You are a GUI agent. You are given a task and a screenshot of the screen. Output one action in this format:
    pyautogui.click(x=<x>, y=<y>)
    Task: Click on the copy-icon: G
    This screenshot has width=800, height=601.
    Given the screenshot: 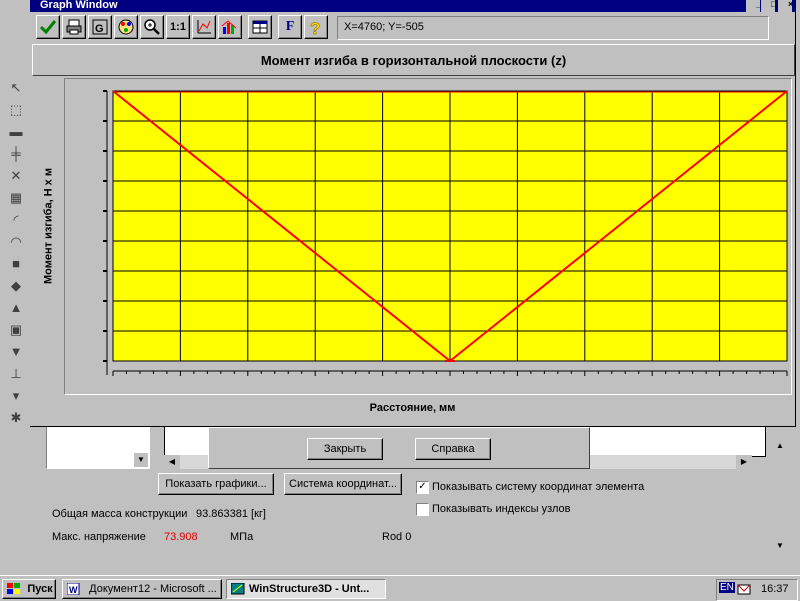 What is the action you would take?
    pyautogui.click(x=100, y=27)
    